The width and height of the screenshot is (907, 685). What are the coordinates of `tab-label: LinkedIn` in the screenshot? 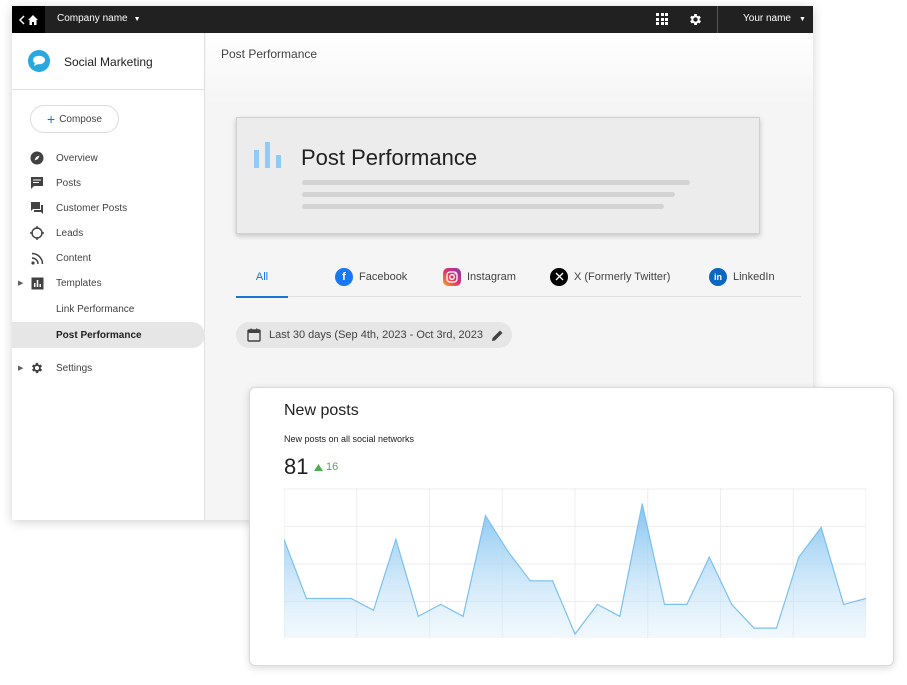 It's located at (754, 276).